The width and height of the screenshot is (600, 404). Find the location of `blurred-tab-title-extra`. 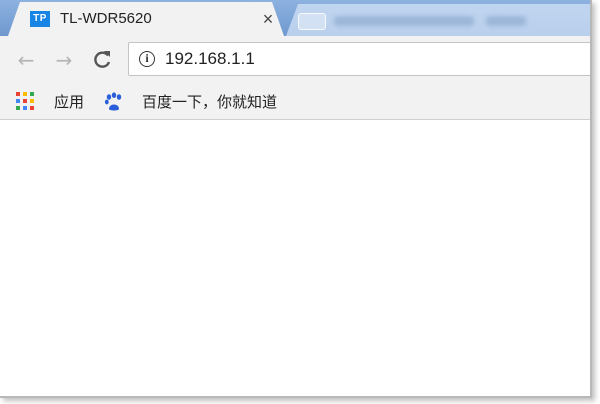

blurred-tab-title-extra is located at coordinates (506, 21).